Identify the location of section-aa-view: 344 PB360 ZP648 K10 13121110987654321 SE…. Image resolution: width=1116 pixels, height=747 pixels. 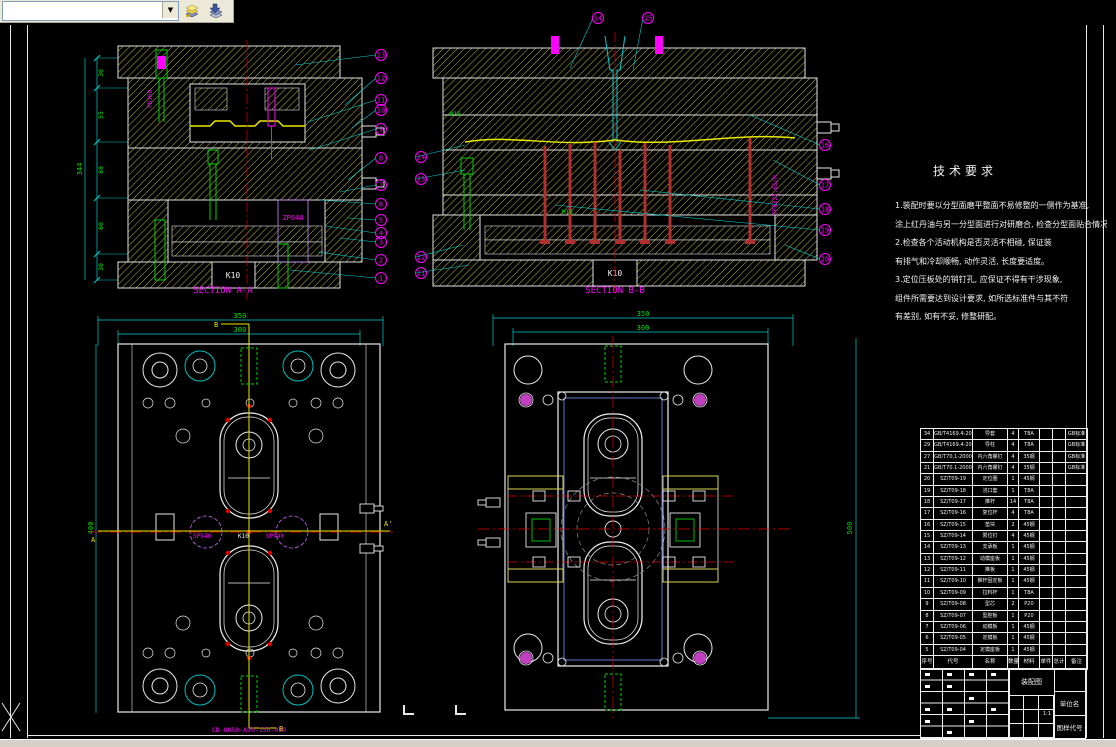
(220, 170).